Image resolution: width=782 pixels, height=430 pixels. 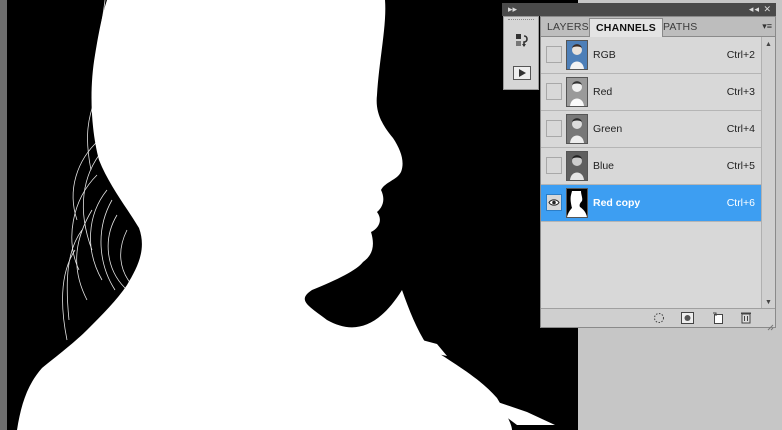 What do you see at coordinates (746, 317) in the screenshot?
I see `delete-channel-icon` at bounding box center [746, 317].